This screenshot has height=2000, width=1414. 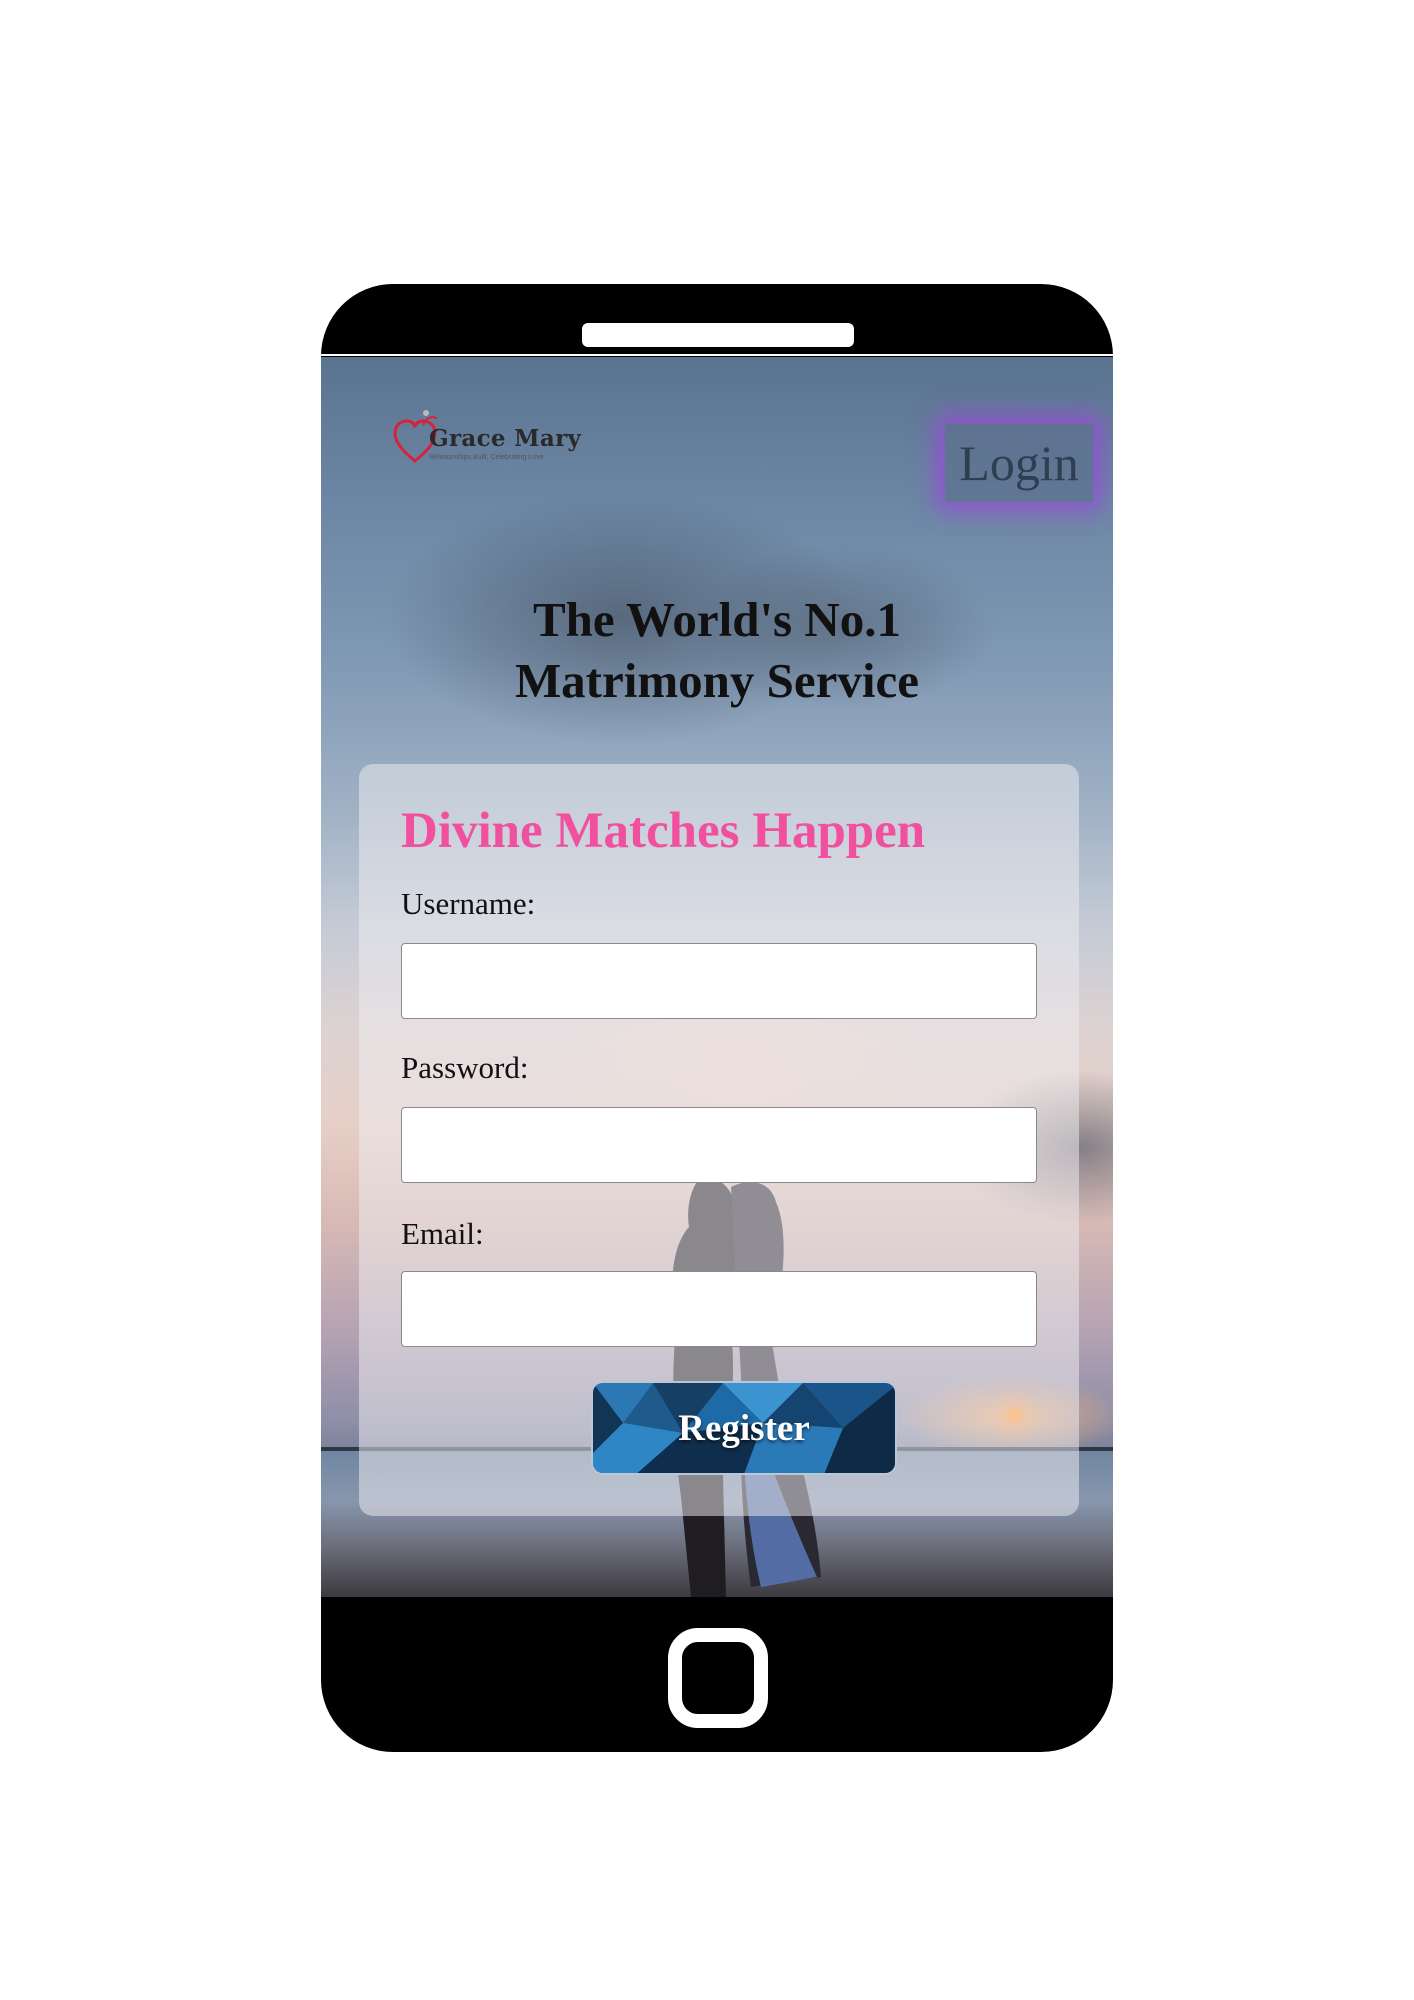 What do you see at coordinates (465, 1067) in the screenshot?
I see `password-label: Password:` at bounding box center [465, 1067].